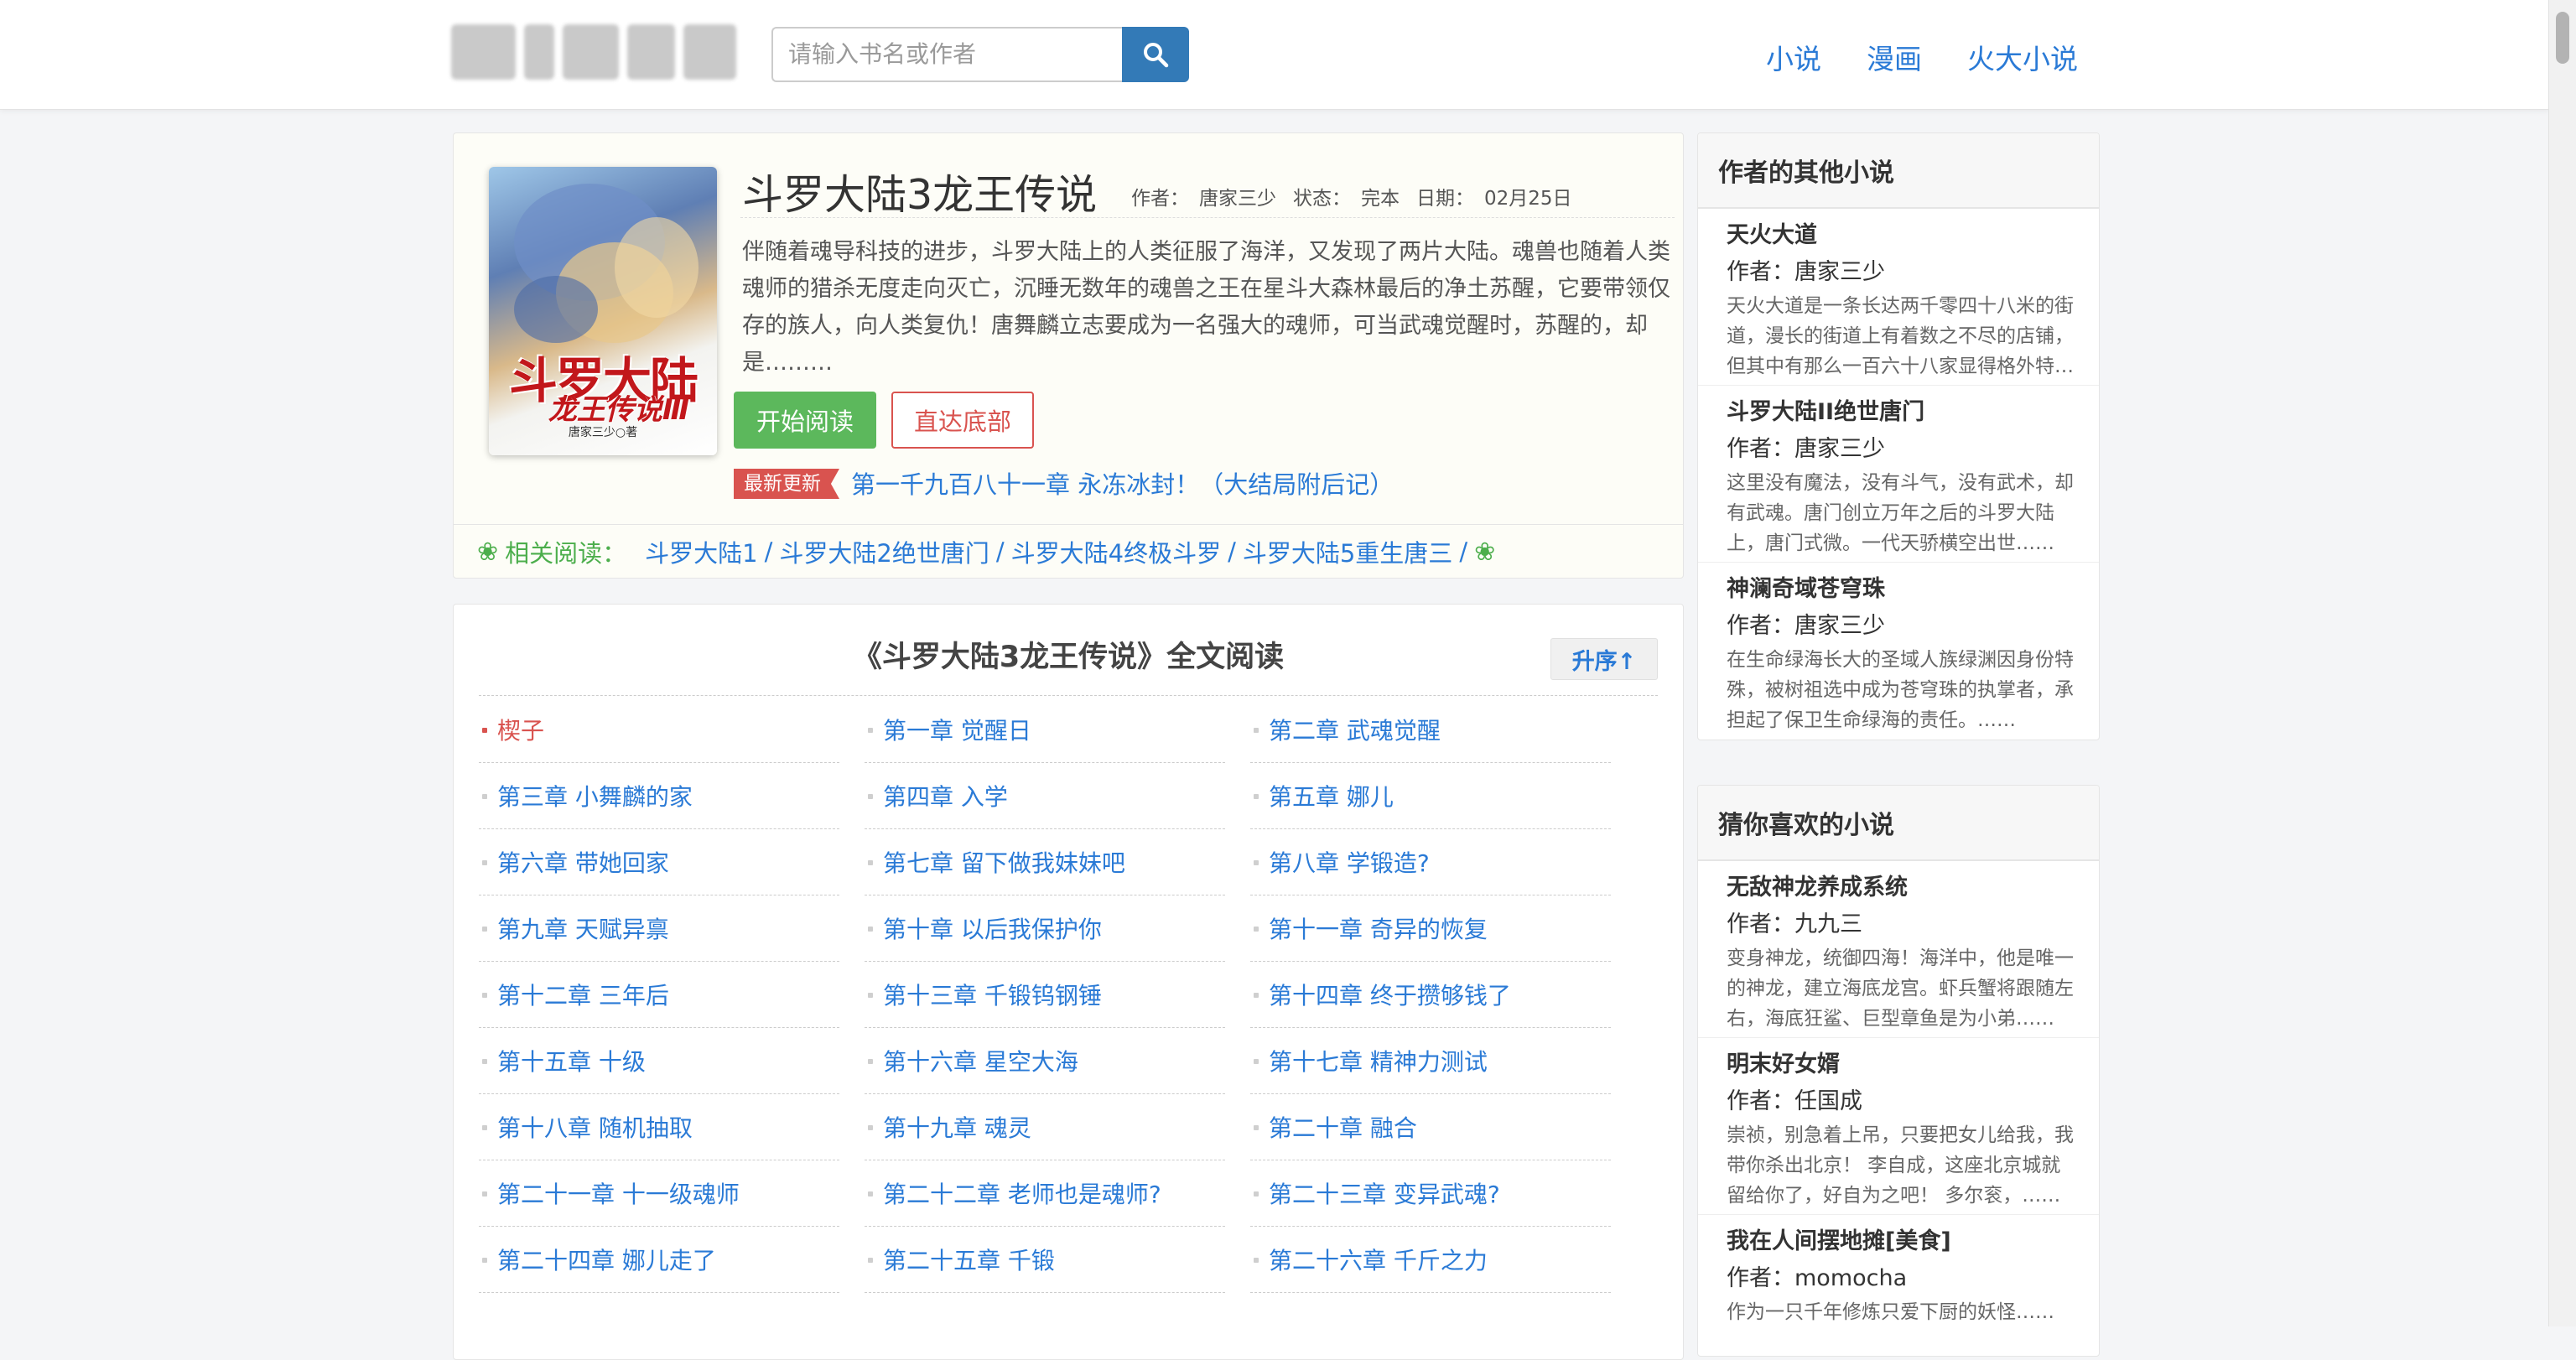  I want to click on chapter-link: 第二十五章 千锻, so click(1045, 1260).